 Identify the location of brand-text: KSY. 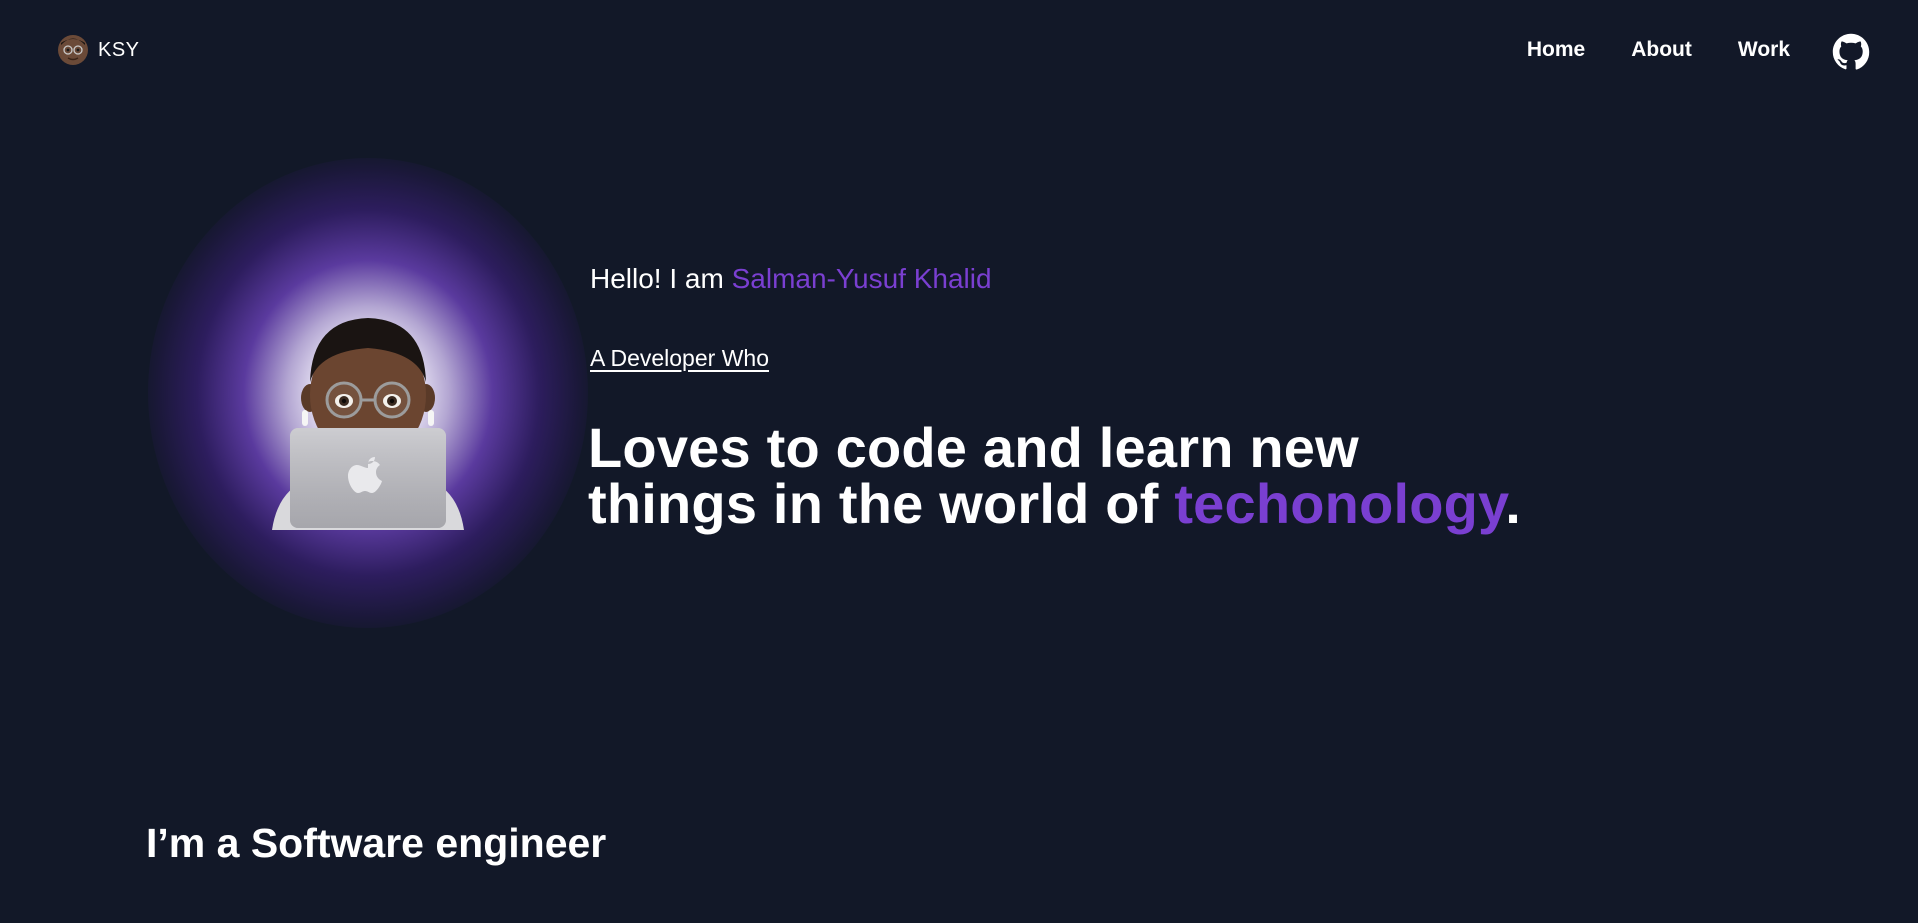
(119, 49).